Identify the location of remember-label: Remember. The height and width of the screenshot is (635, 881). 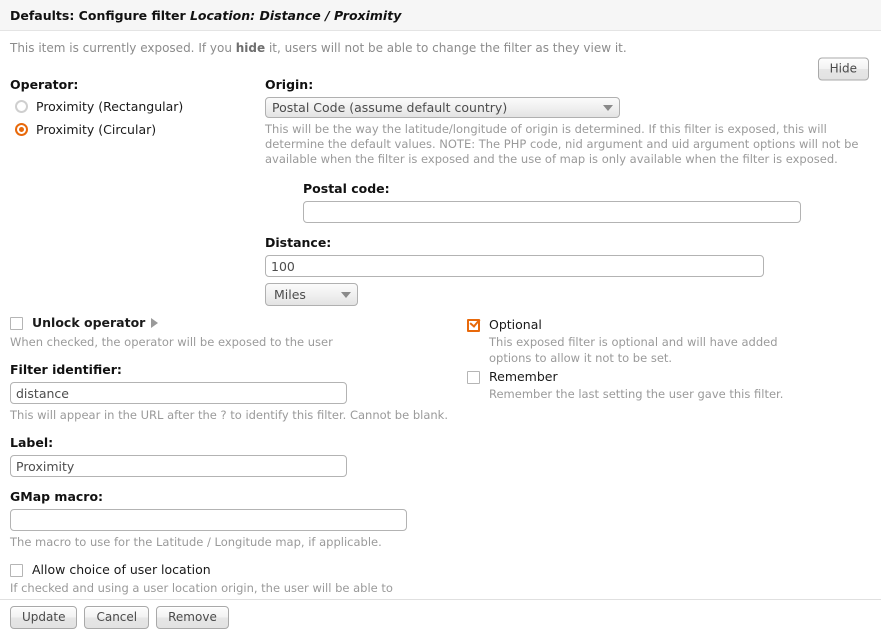
(523, 376).